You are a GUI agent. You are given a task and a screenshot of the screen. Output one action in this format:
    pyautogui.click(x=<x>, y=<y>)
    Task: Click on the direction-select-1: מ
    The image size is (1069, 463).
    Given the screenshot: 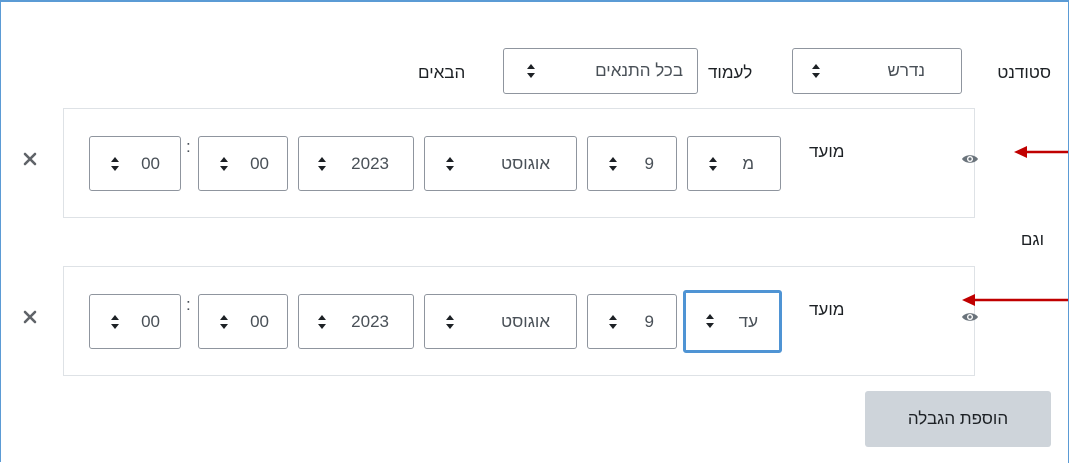 What is the action you would take?
    pyautogui.click(x=734, y=163)
    